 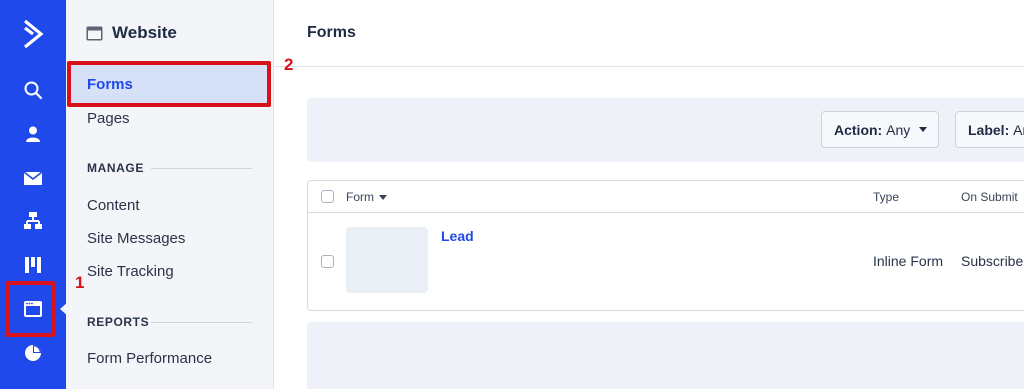 I want to click on column-header-type: Type, so click(x=886, y=197).